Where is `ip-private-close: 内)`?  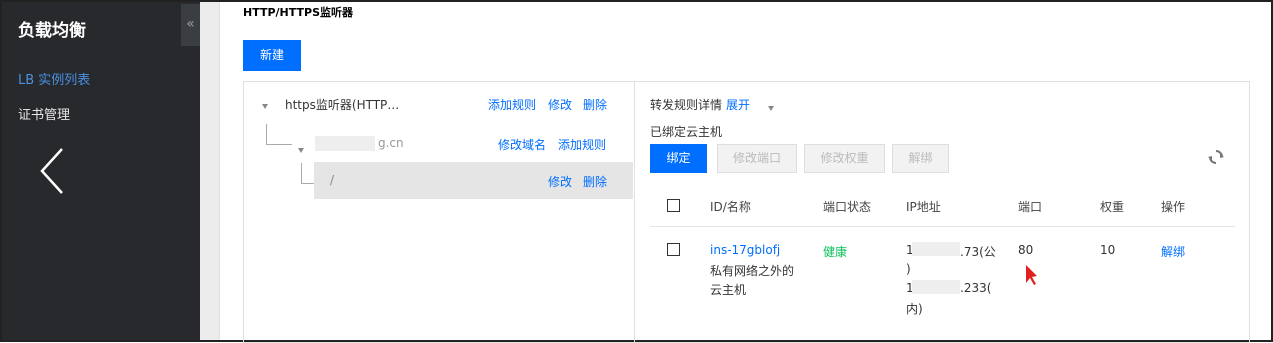 ip-private-close: 内) is located at coordinates (914, 309).